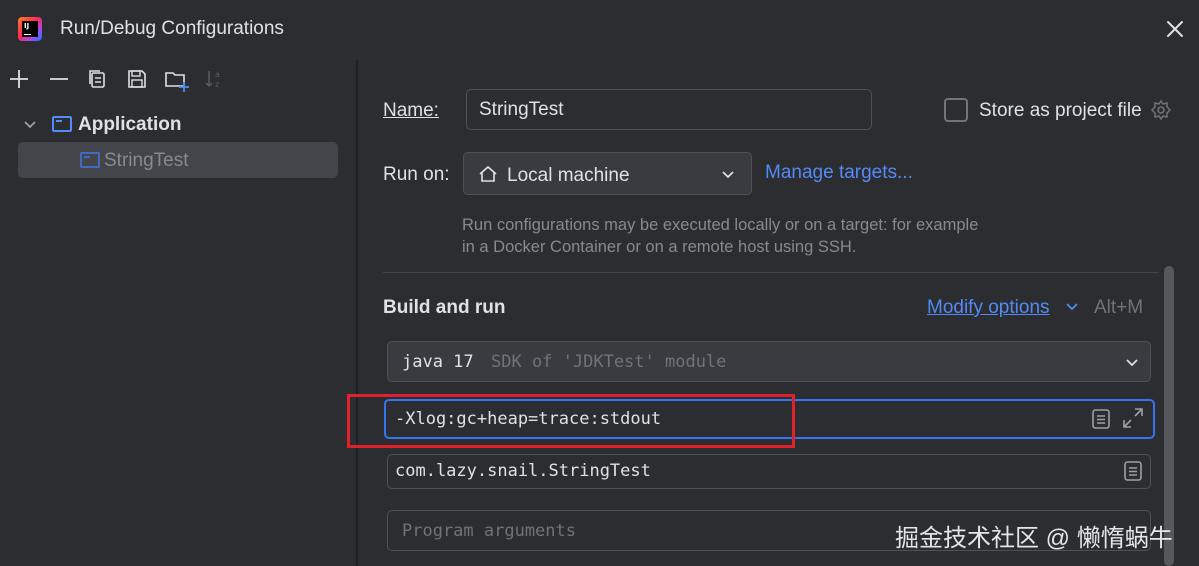  Describe the element at coordinates (1060, 111) in the screenshot. I see `store-as-project-file-label: Store as project file` at that location.